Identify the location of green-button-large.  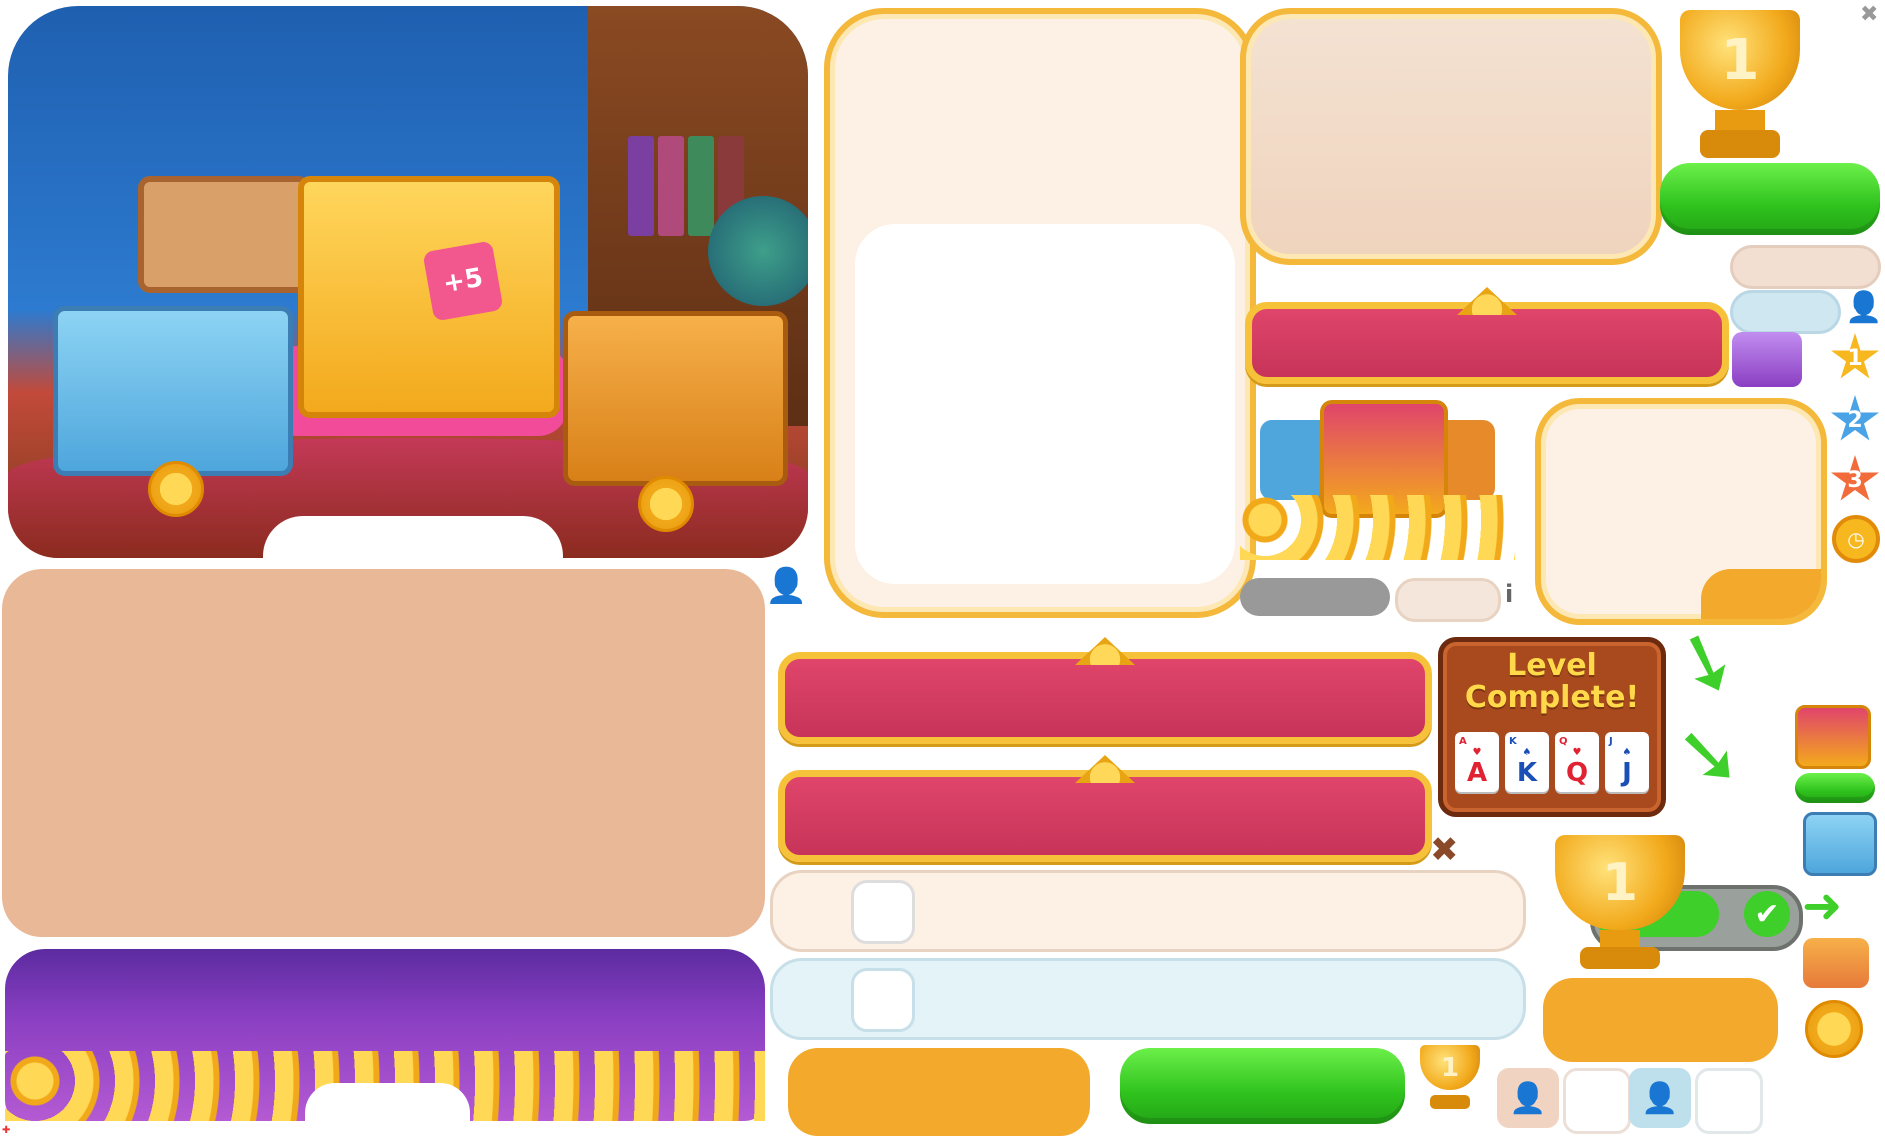
(1770, 199).